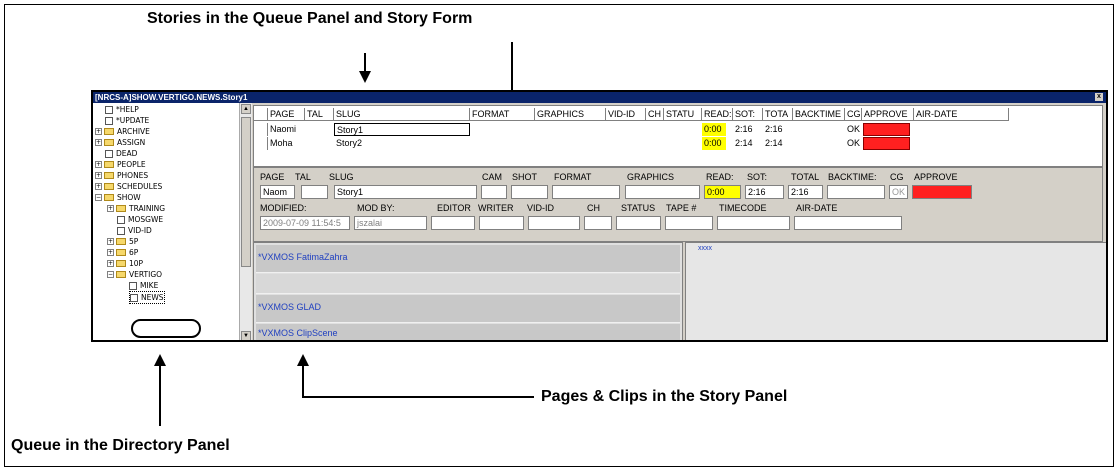 This screenshot has width=1120, height=473. Describe the element at coordinates (852, 177) in the screenshot. I see `label-backtime: BACKTIME:` at that location.